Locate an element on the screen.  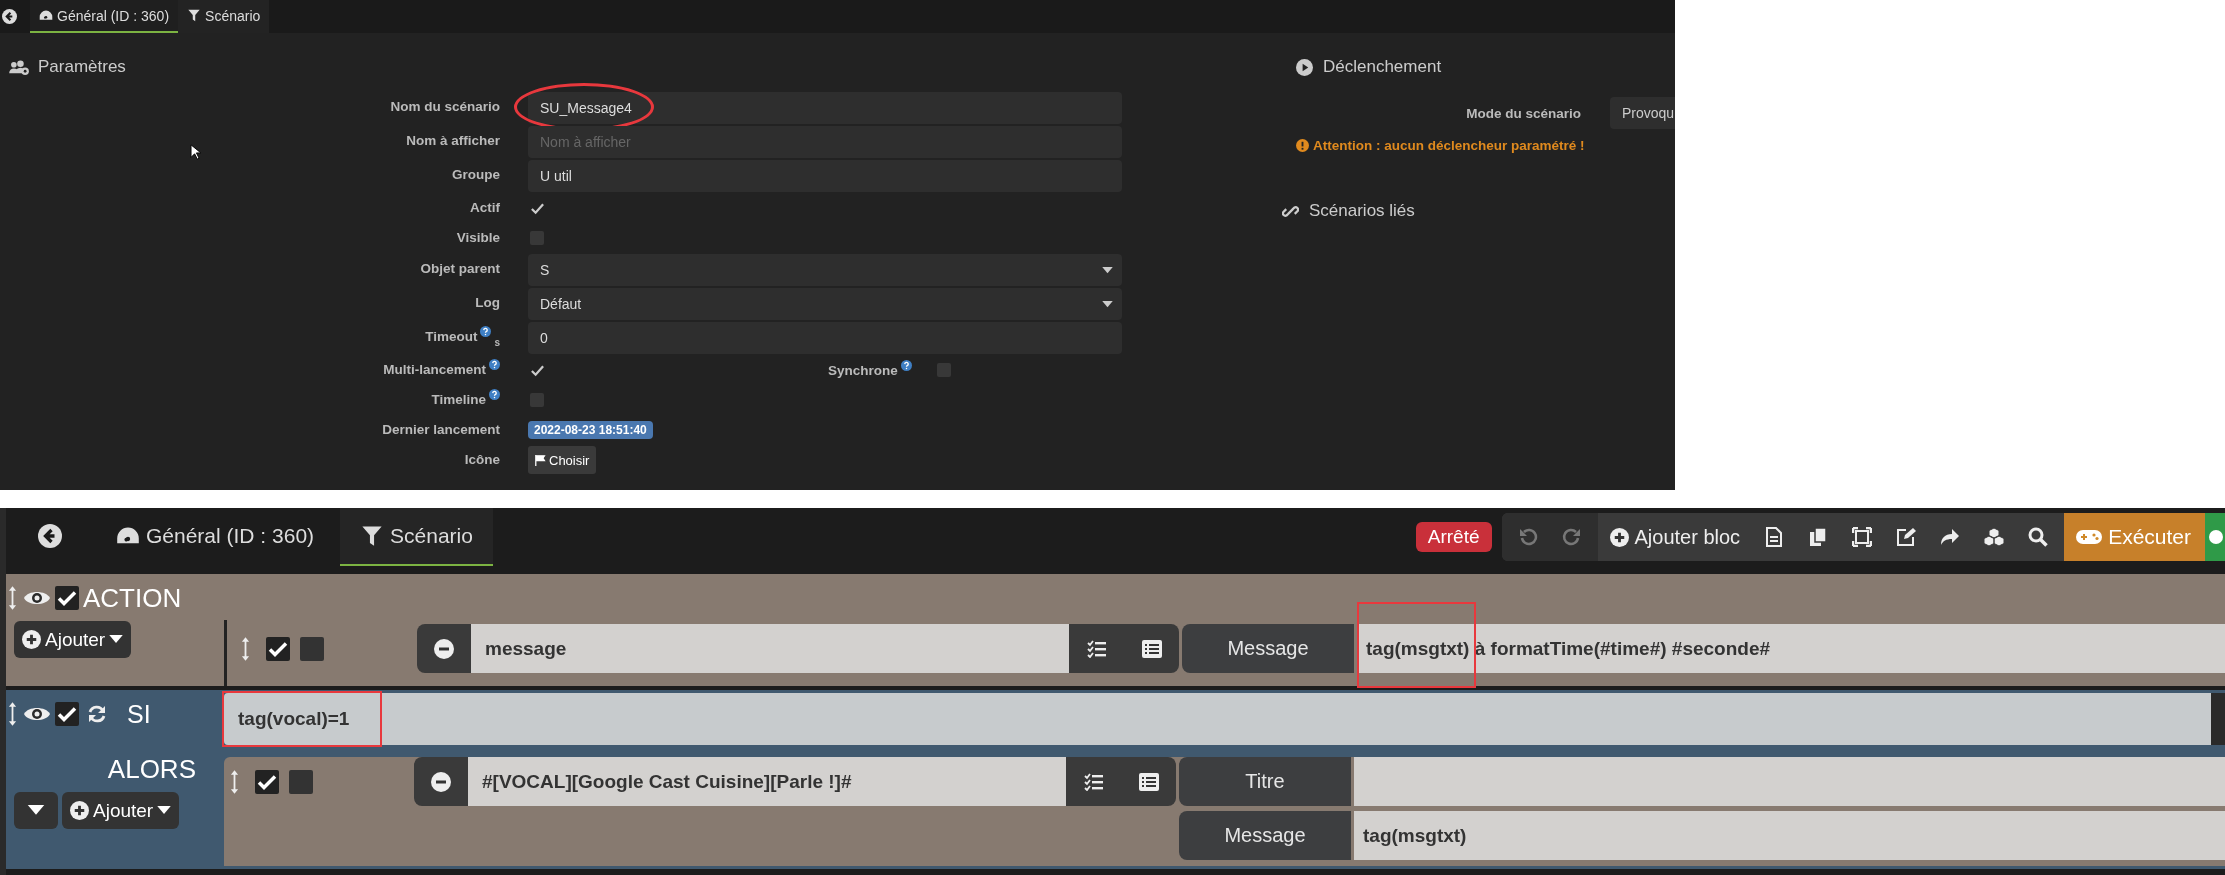
select-field: Défaut is located at coordinates (825, 304).